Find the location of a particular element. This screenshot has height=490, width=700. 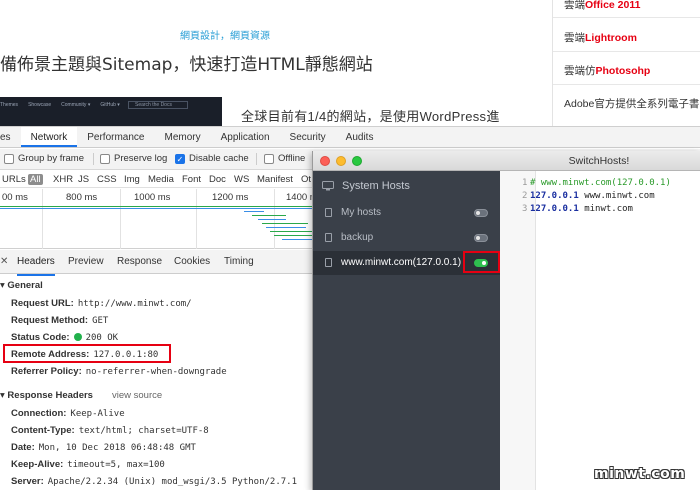

filter-img: Img is located at coordinates (132, 179).